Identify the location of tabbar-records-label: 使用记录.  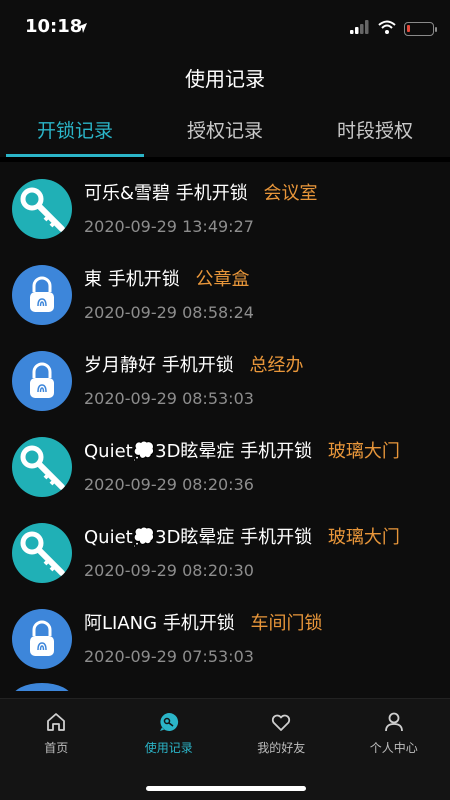
(168, 748).